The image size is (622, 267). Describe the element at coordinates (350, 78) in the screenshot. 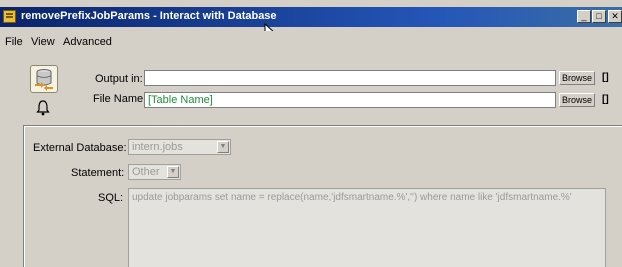

I see `output-in-field` at that location.